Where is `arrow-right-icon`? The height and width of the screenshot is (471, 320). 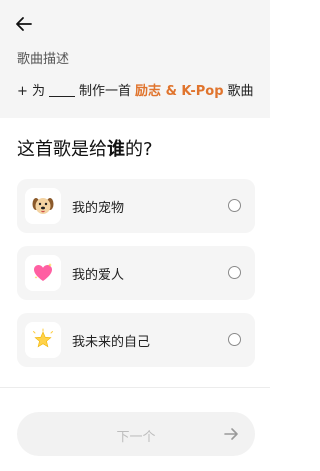
arrow-right-icon is located at coordinates (231, 434).